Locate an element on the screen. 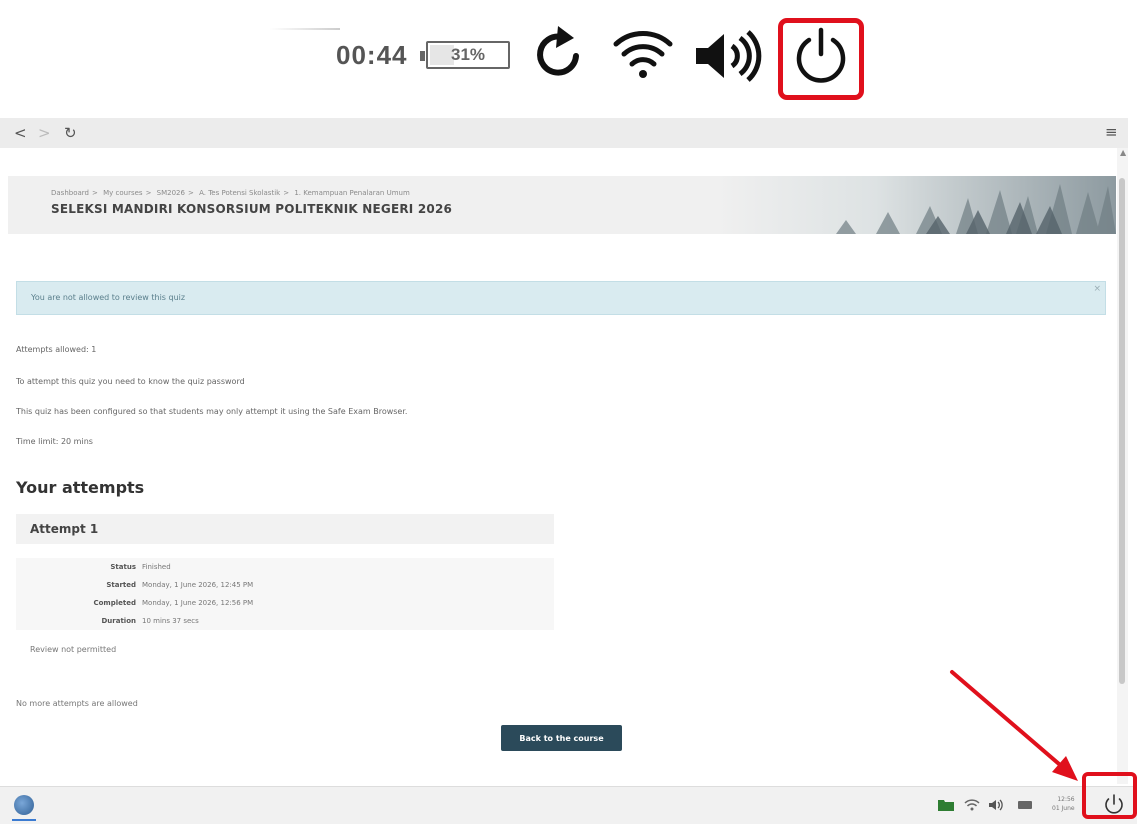  row-label: Status is located at coordinates (123, 567).